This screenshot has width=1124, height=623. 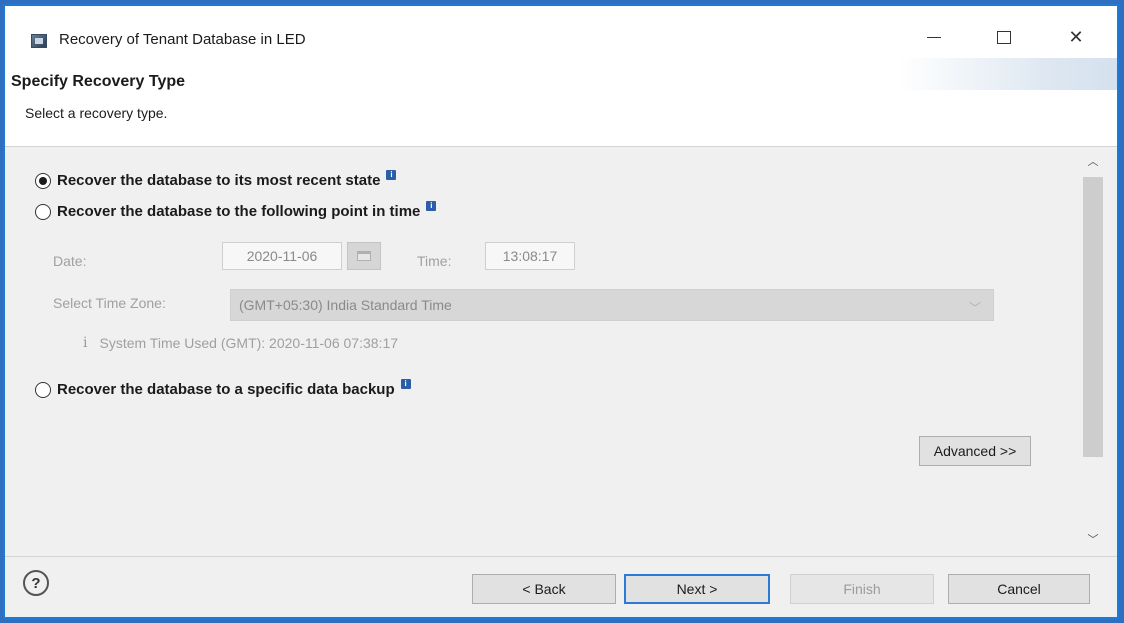 I want to click on button-bar: ? < Back Next > Finish Cancel, so click(x=561, y=586).